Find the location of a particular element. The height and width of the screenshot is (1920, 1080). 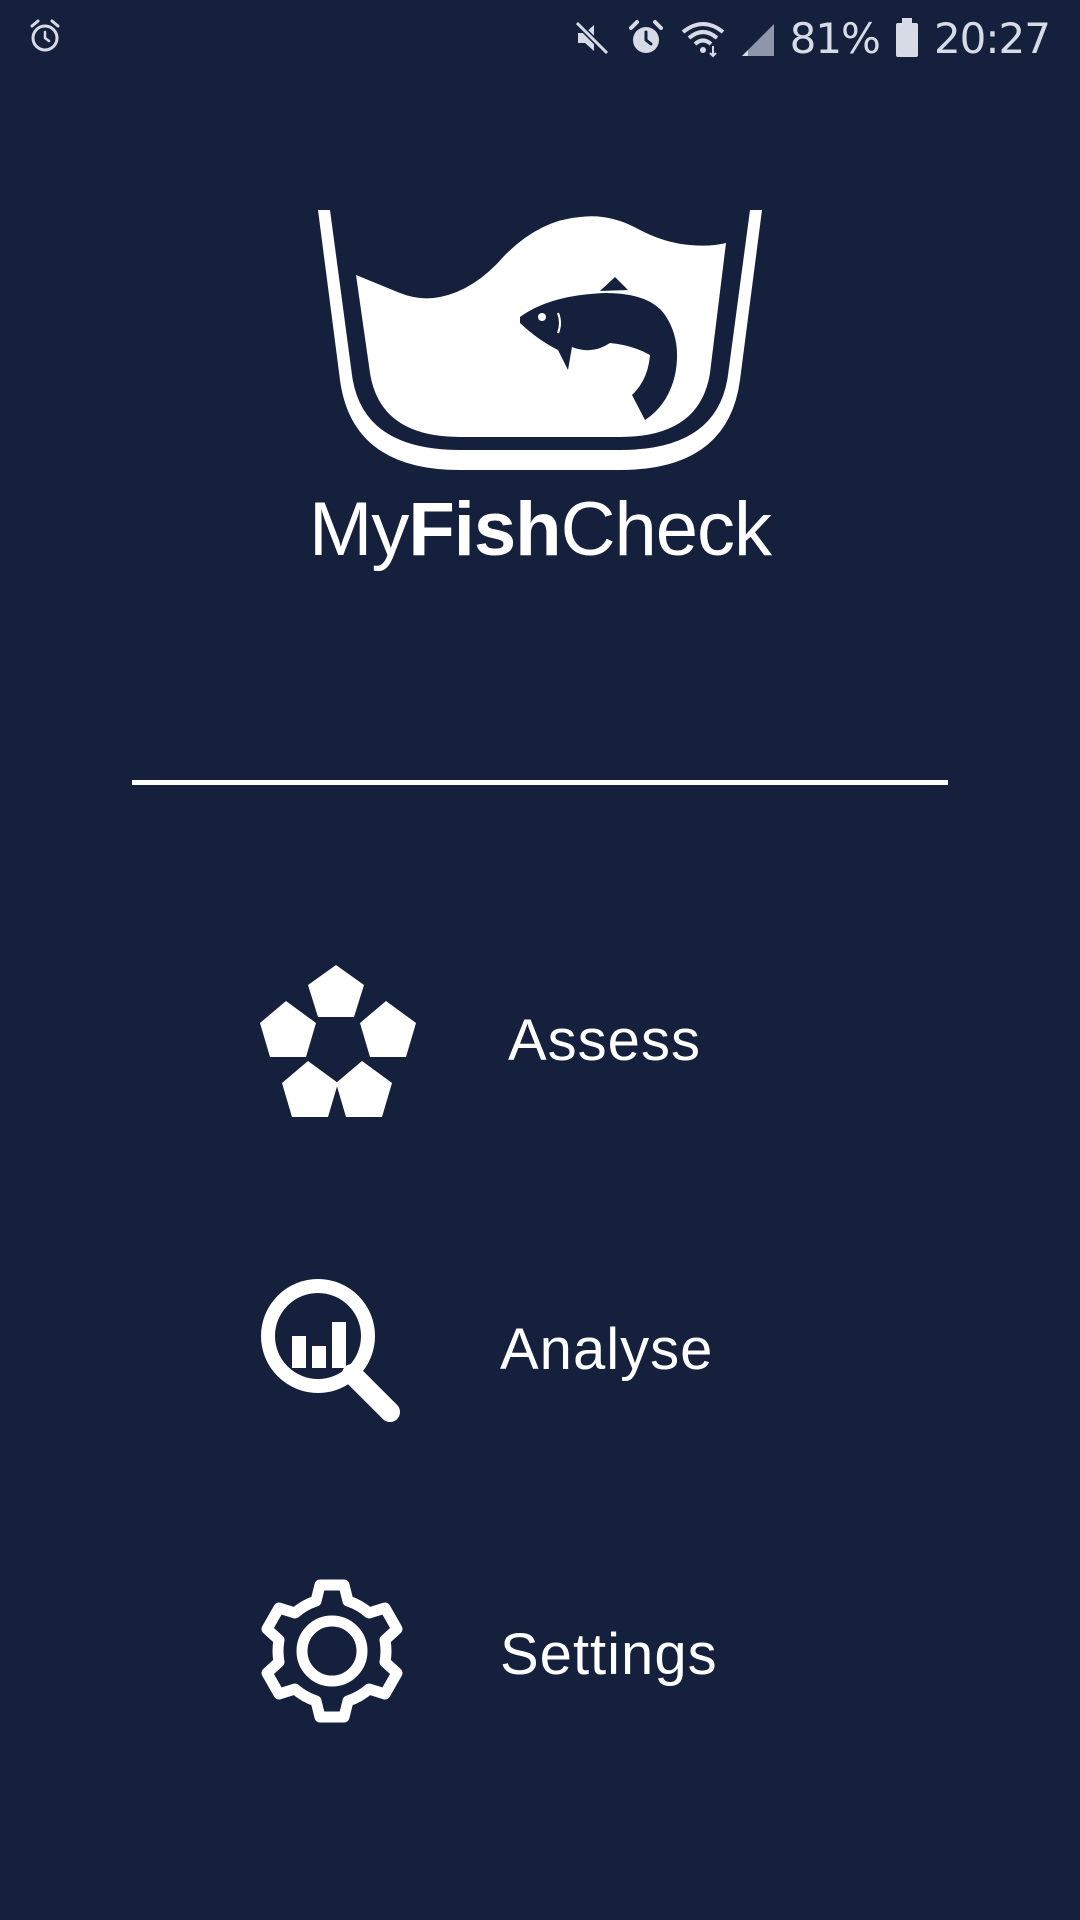

wifi-icon is located at coordinates (703, 38).